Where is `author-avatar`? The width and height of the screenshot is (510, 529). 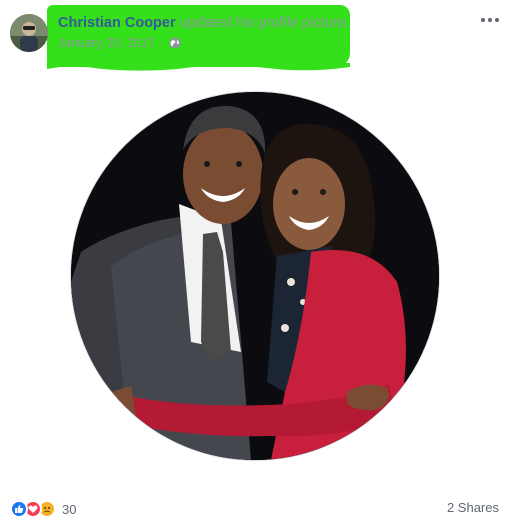
author-avatar is located at coordinates (29, 33).